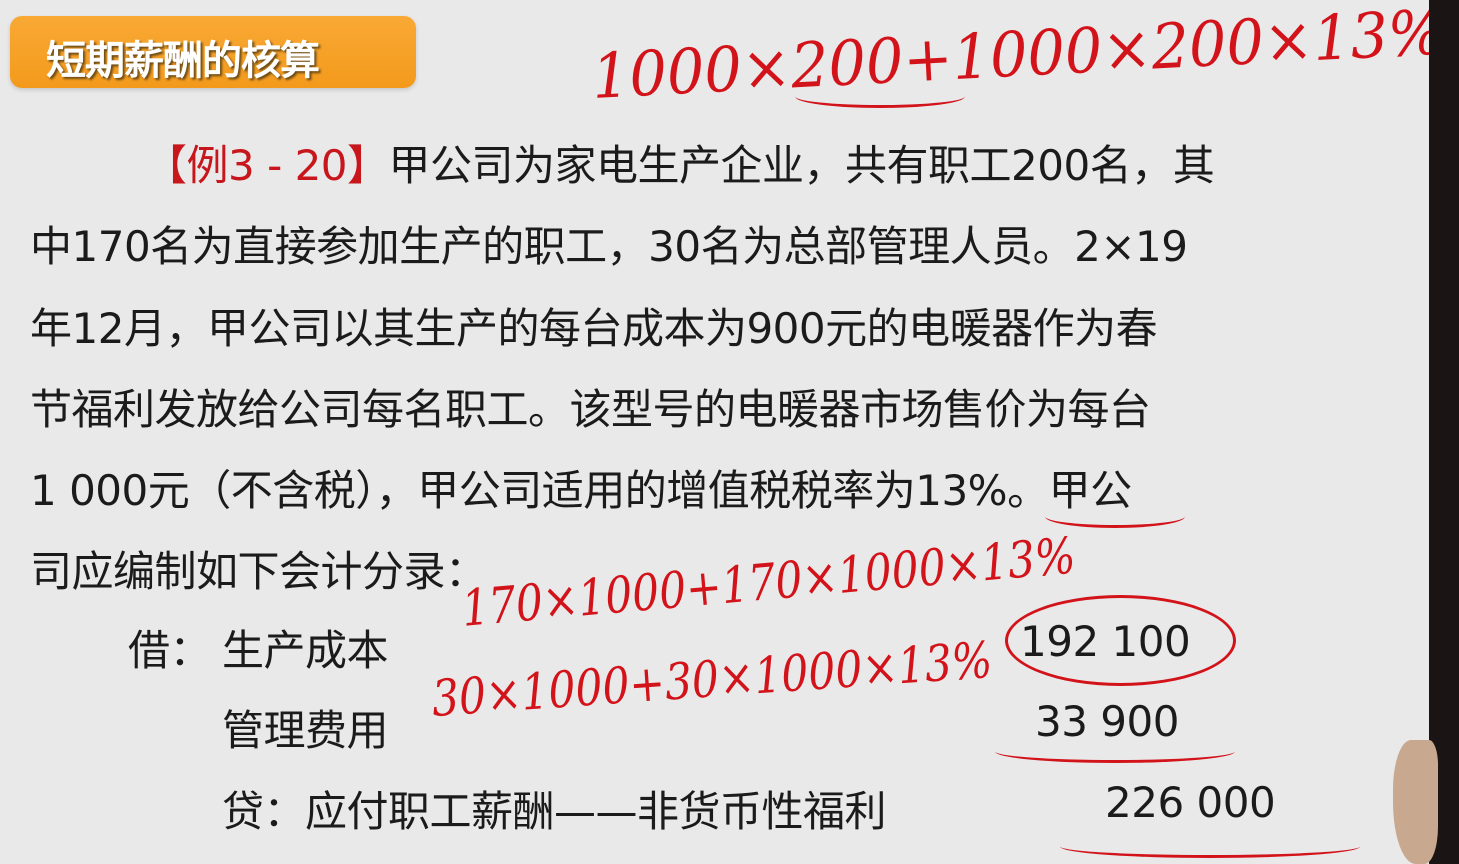 This screenshot has width=1459, height=864. What do you see at coordinates (1190, 802) in the screenshot?
I see `amount-credit: 226 000` at bounding box center [1190, 802].